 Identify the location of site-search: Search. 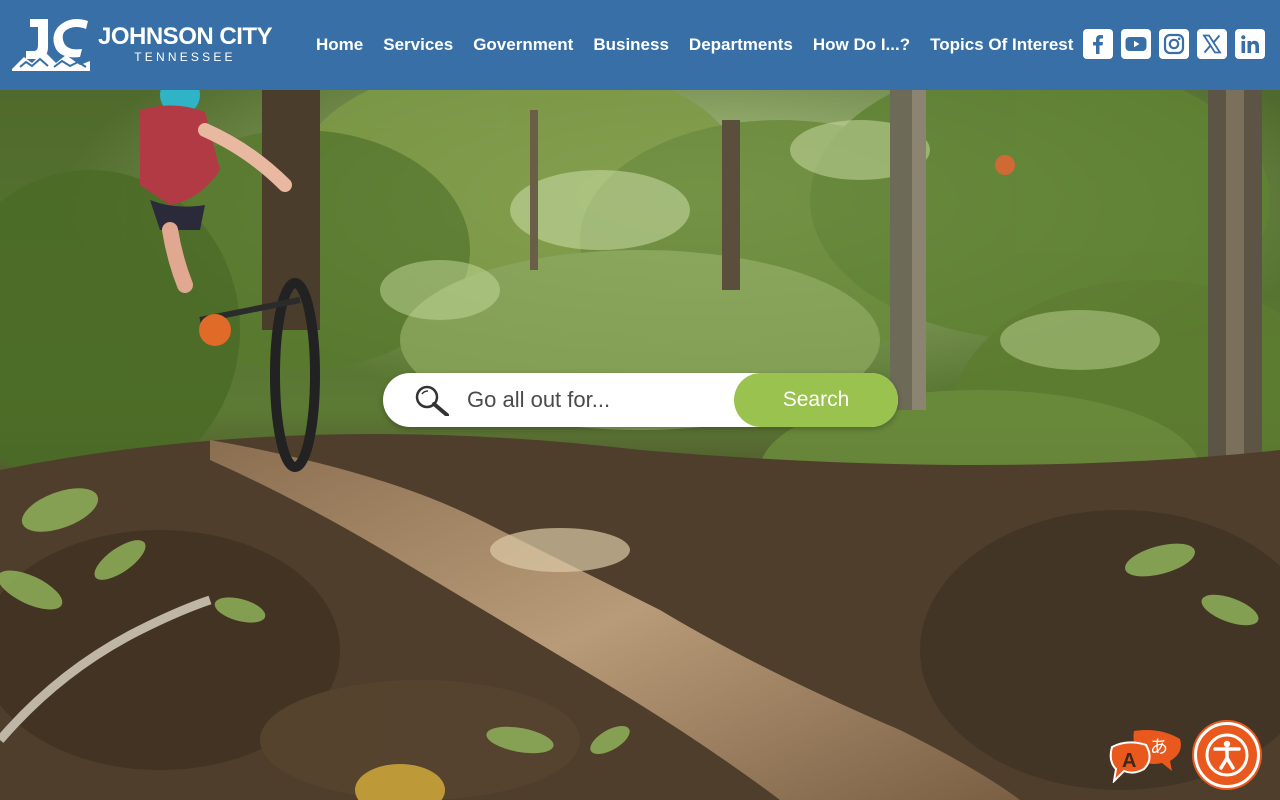
(640, 400).